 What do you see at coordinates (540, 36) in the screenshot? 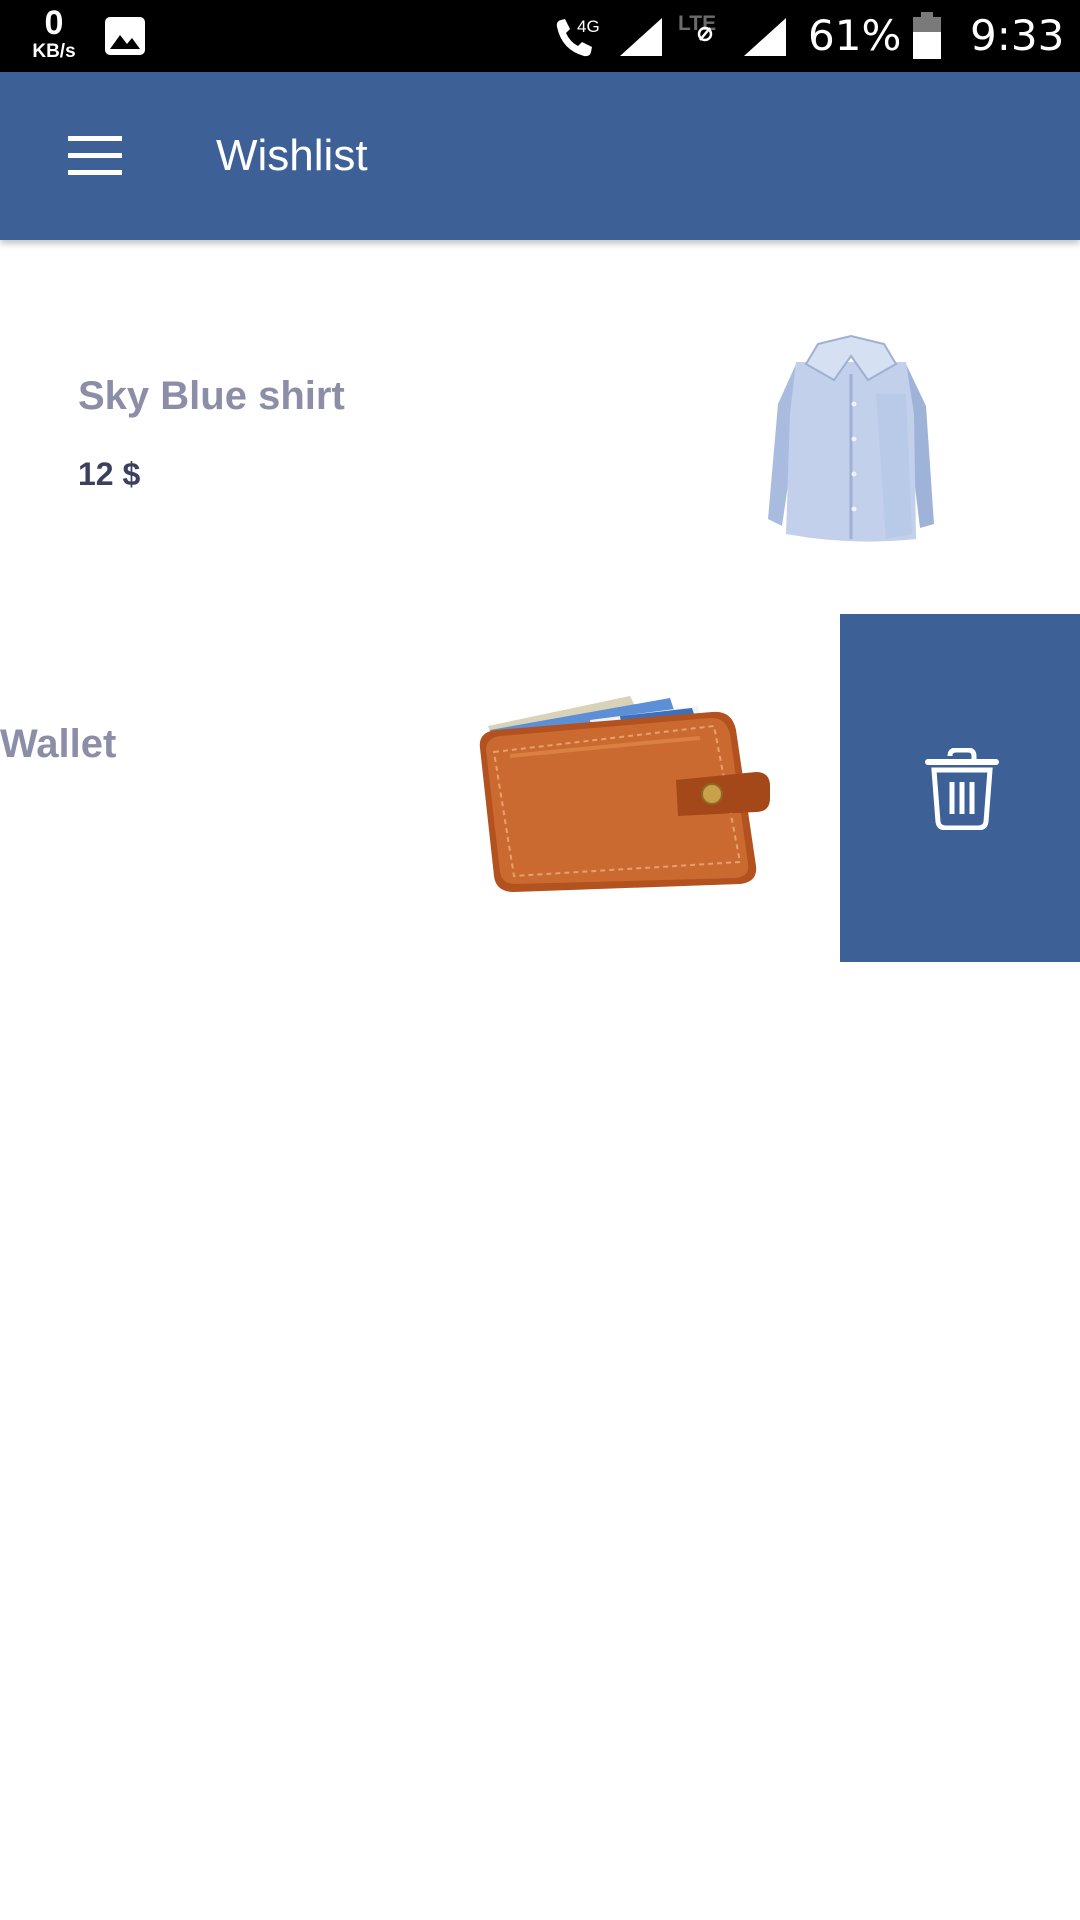
I see `status-bar: 0 KB/s 4G LTE 61% 9:33` at bounding box center [540, 36].